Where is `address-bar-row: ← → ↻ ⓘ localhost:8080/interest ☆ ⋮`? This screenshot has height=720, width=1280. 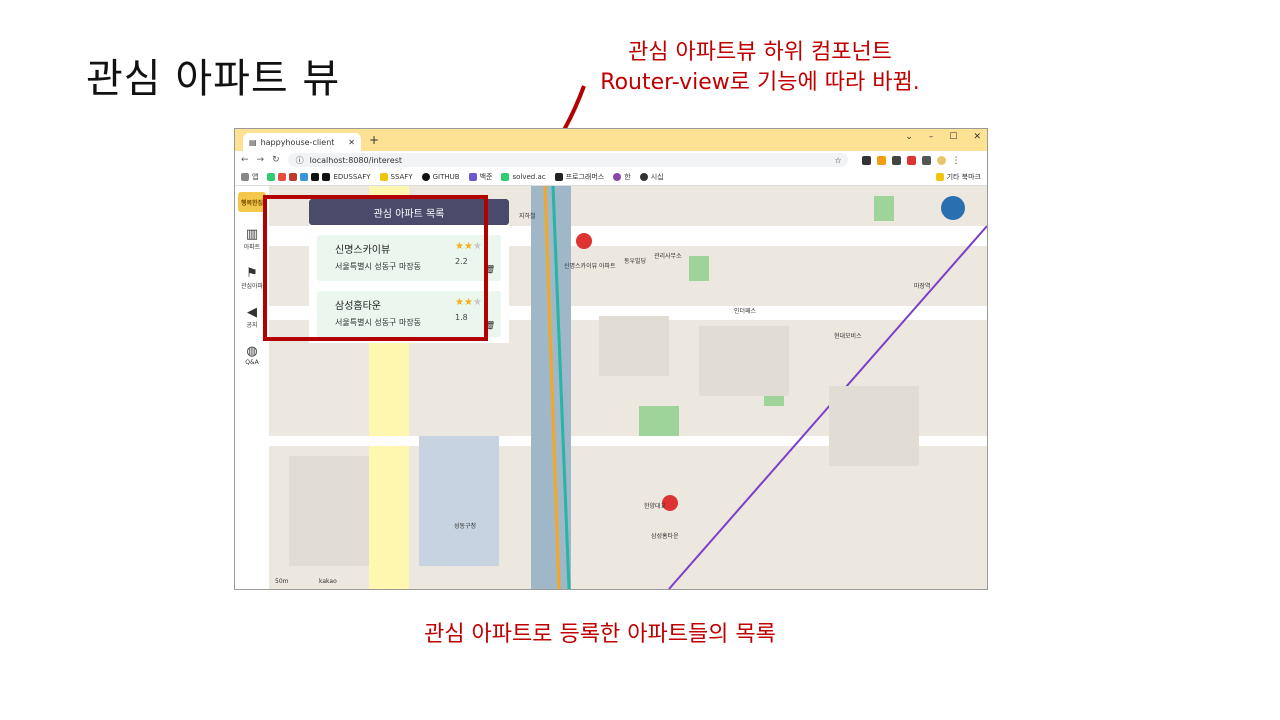 address-bar-row: ← → ↻ ⓘ localhost:8080/interest ☆ ⋮ is located at coordinates (611, 160).